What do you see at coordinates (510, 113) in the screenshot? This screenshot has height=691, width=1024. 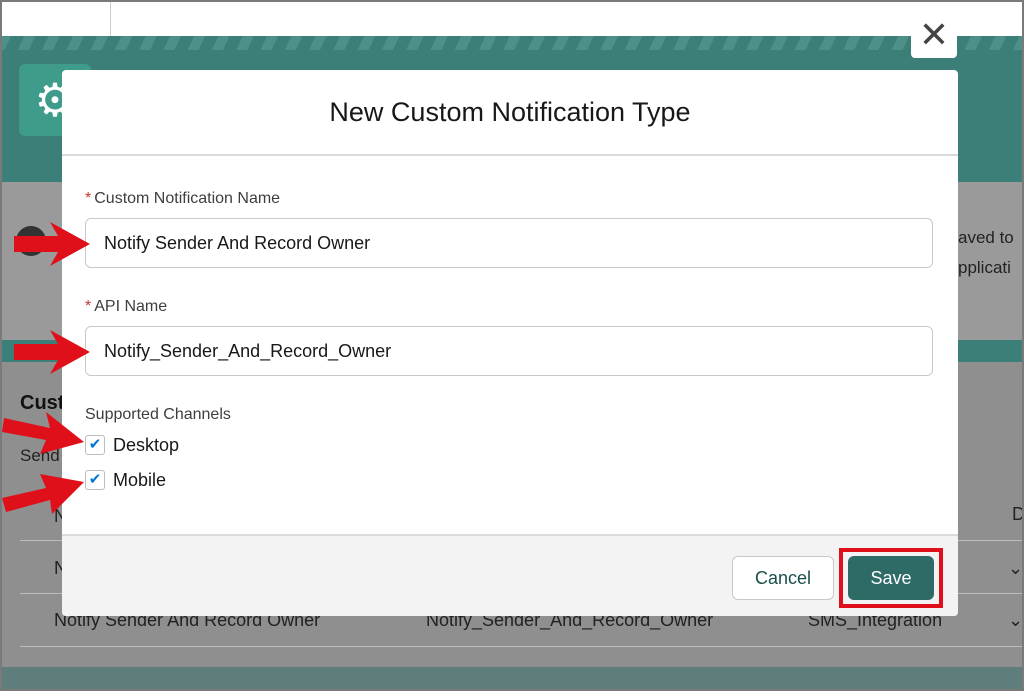 I see `modal-title: New Custom Notification Type` at bounding box center [510, 113].